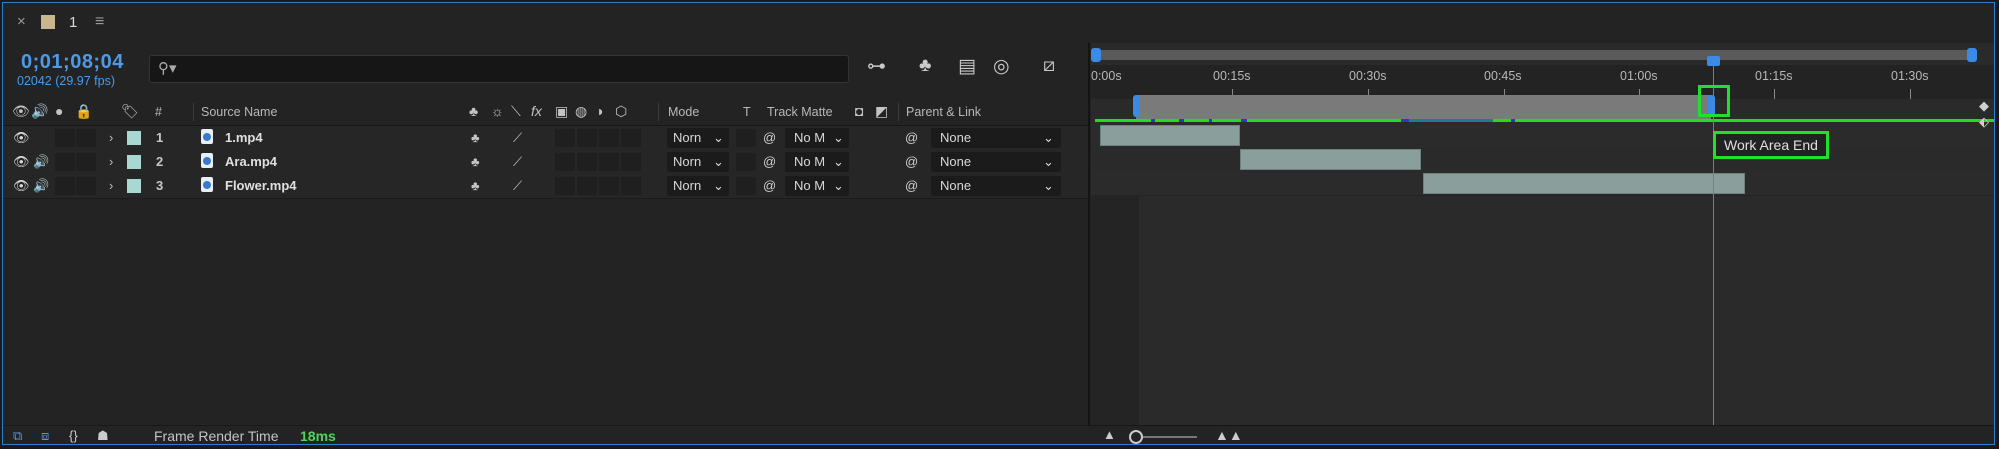 The width and height of the screenshot is (1999, 449). What do you see at coordinates (599, 111) in the screenshot?
I see `adjustment-layer-switch-icon: ◑` at bounding box center [599, 111].